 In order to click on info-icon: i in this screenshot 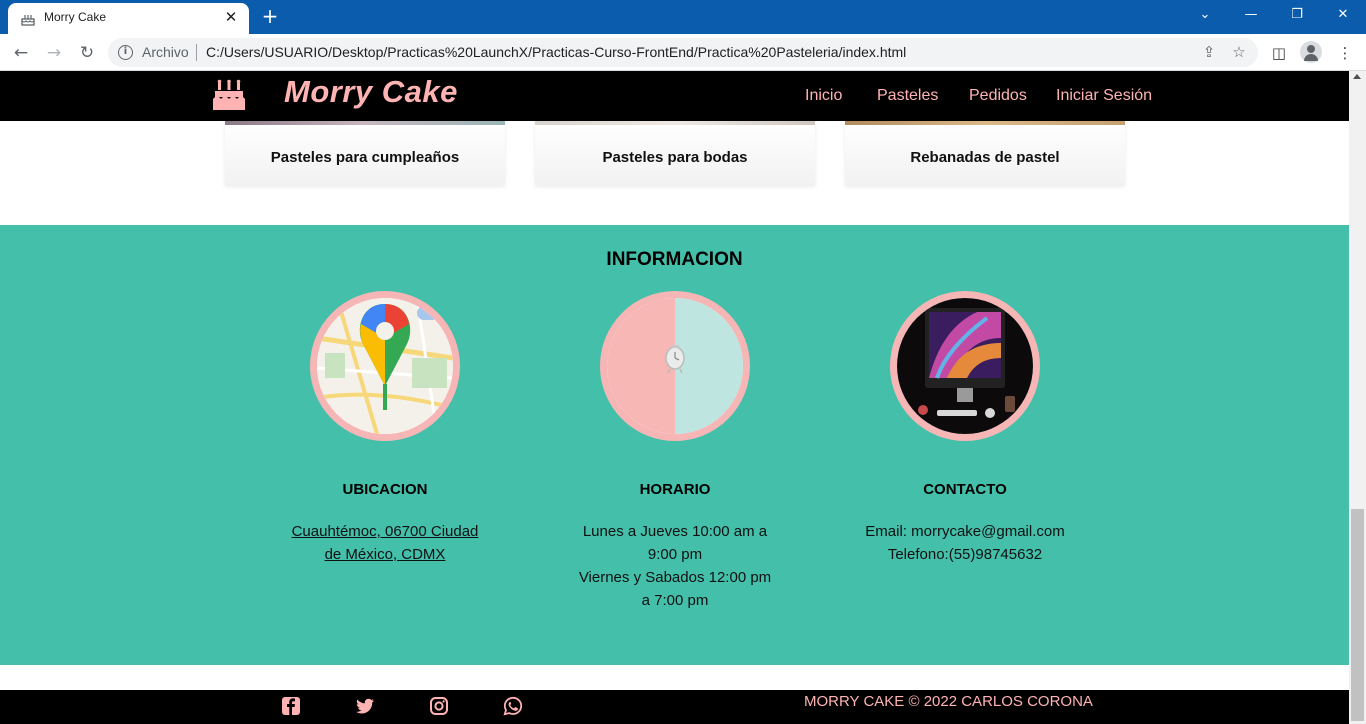, I will do `click(125, 52)`.